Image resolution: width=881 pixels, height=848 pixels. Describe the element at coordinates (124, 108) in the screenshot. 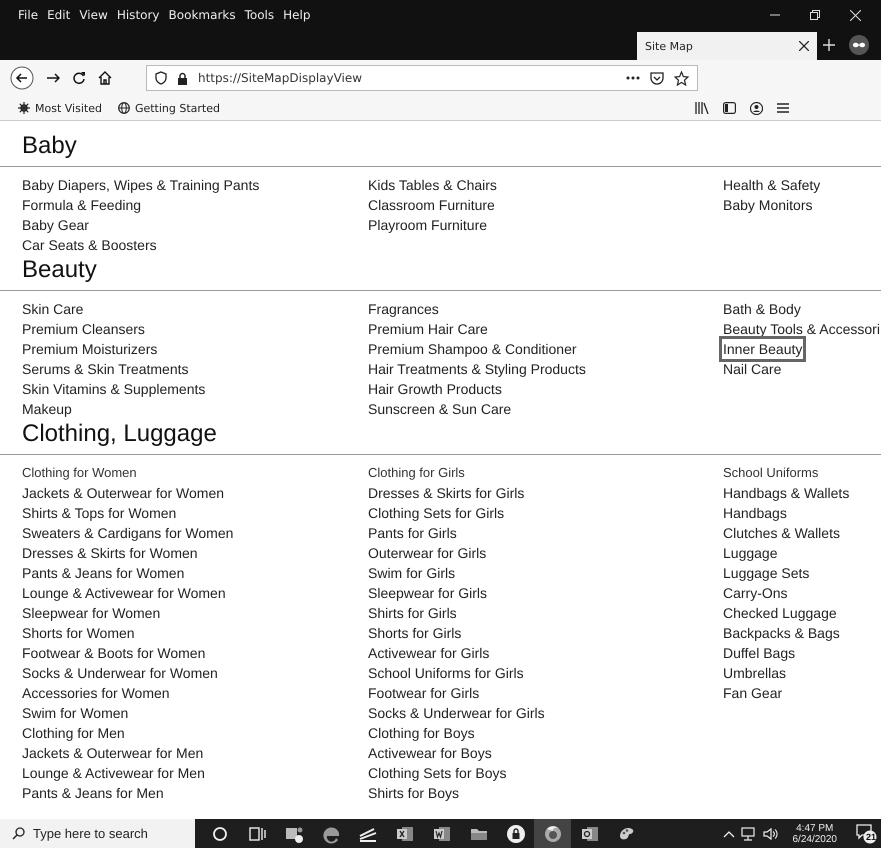

I see `globe-icon` at that location.